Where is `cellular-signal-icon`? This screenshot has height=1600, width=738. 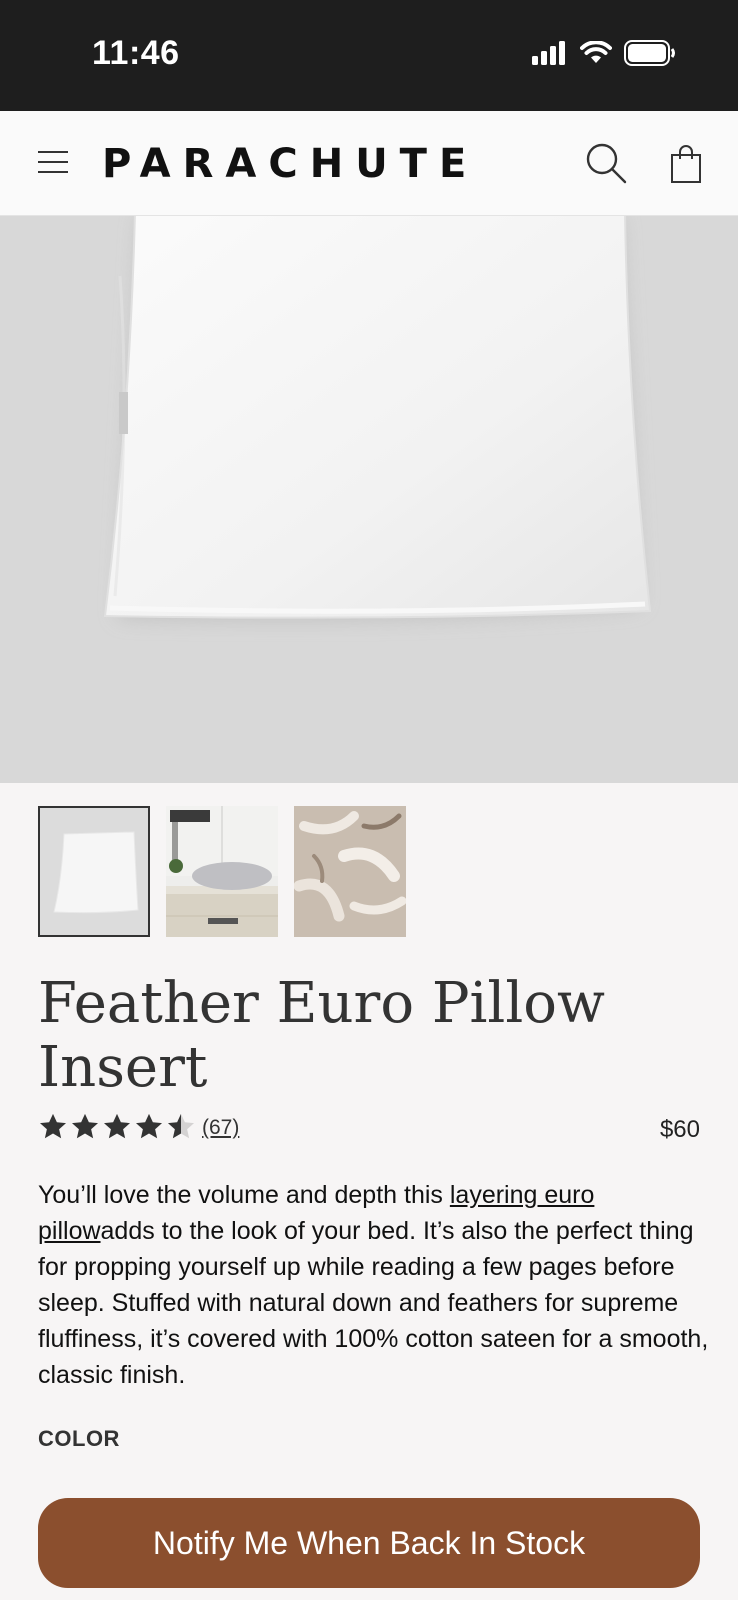
cellular-signal-icon is located at coordinates (548, 53).